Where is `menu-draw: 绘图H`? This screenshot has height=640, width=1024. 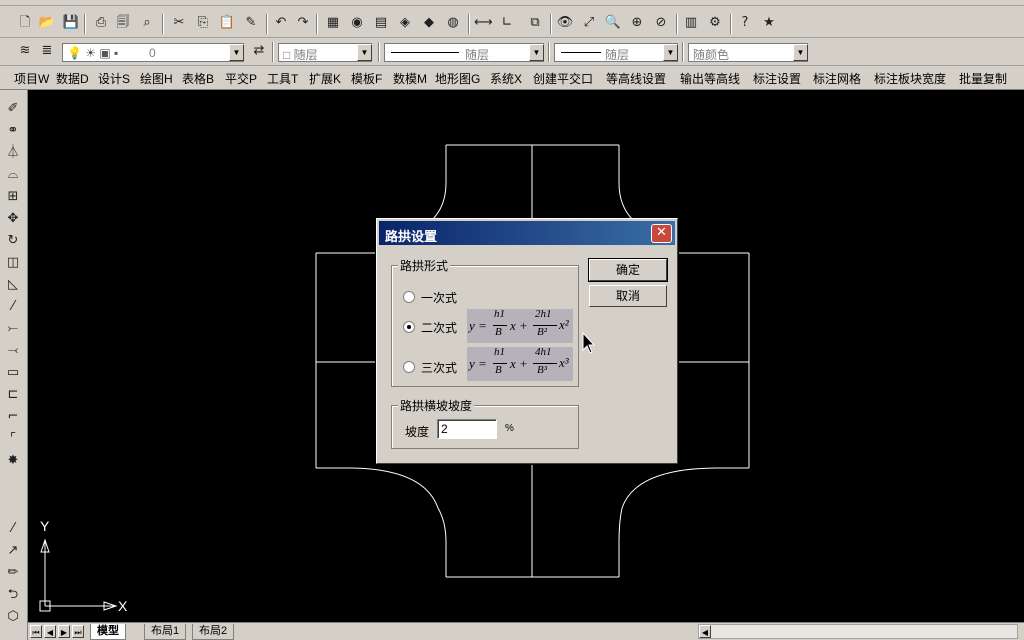
menu-draw: 绘图H is located at coordinates (156, 78).